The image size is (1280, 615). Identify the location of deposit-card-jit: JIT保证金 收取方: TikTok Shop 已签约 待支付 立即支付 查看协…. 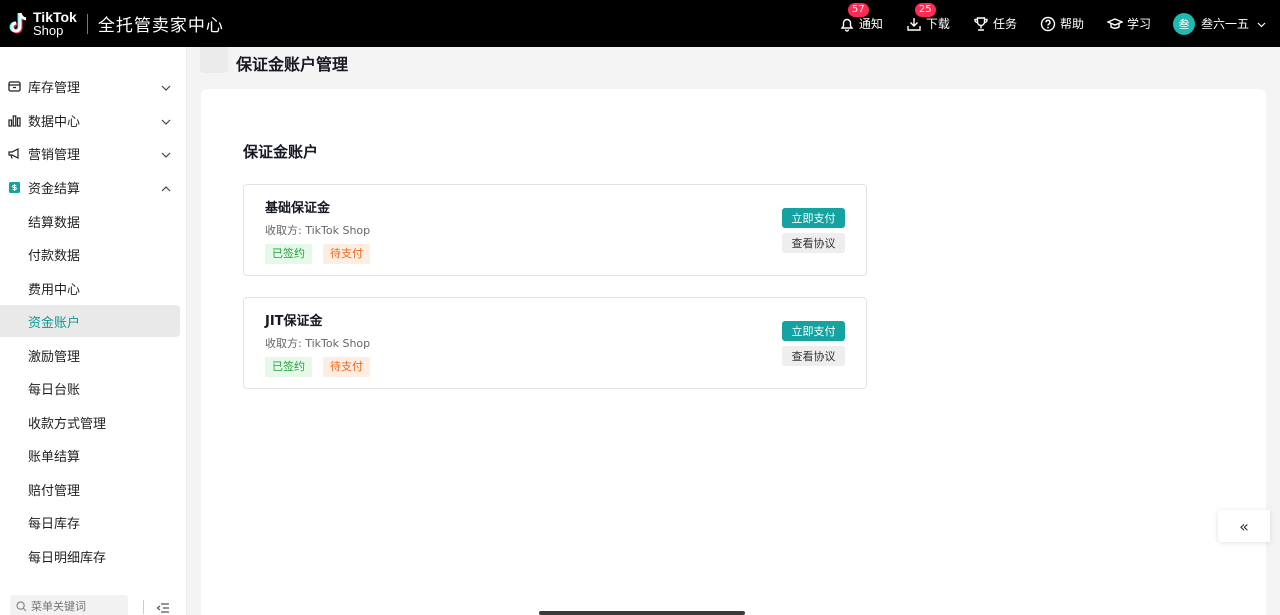
(555, 343).